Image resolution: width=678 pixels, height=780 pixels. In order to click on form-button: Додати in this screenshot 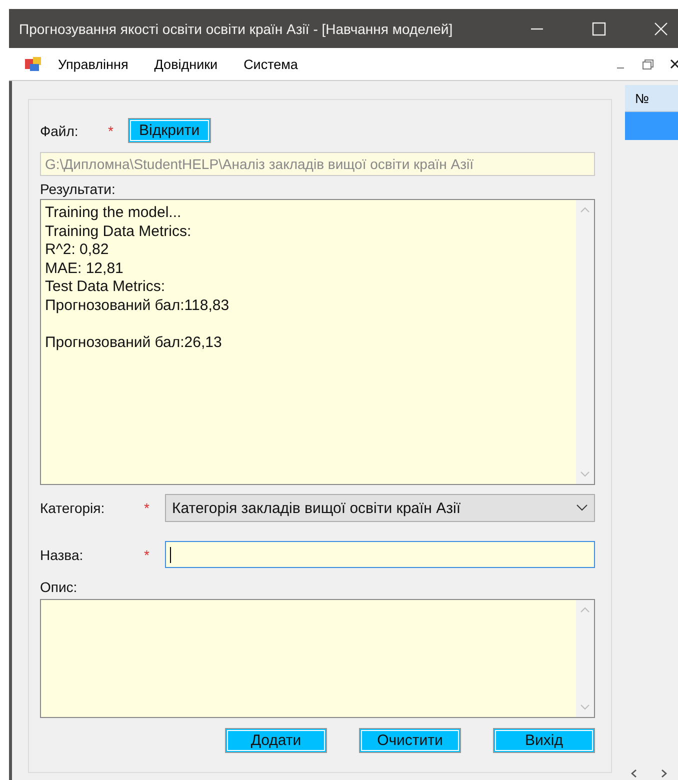, I will do `click(276, 740)`.